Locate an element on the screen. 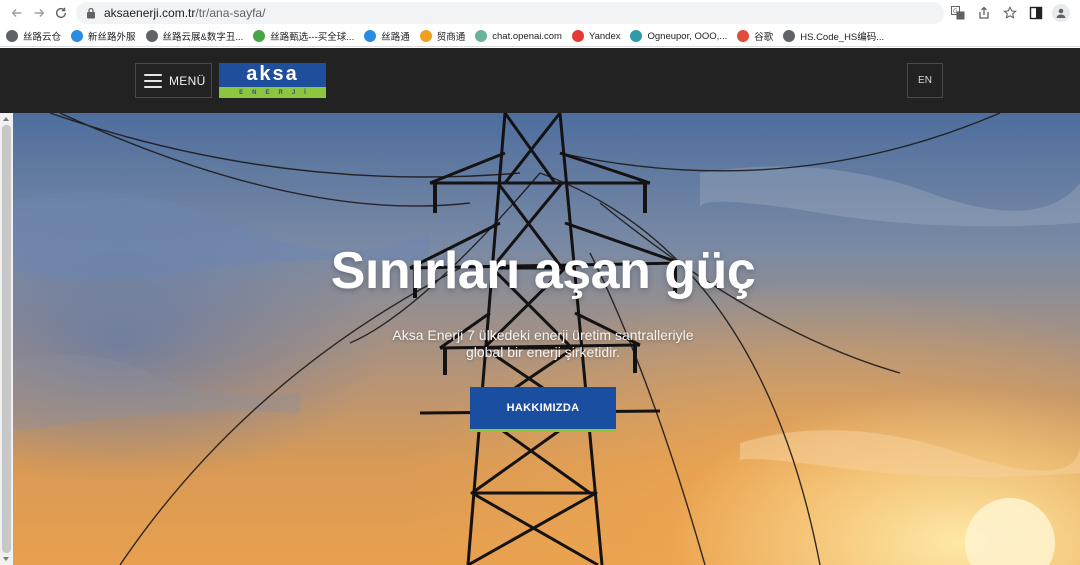  forward-arrow-icon is located at coordinates (39, 13).